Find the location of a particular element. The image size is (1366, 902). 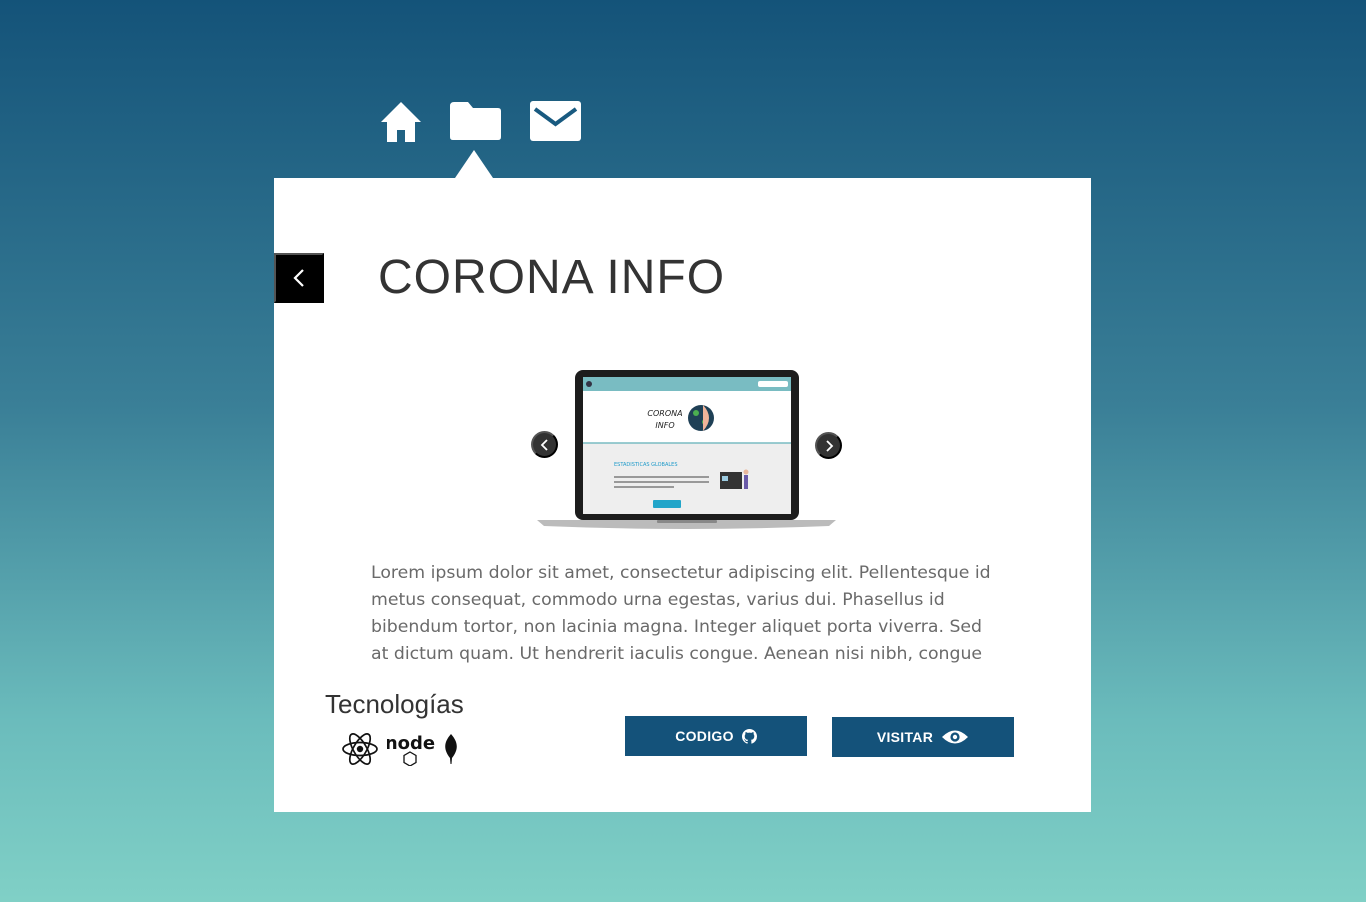

home-icon is located at coordinates (401, 123).